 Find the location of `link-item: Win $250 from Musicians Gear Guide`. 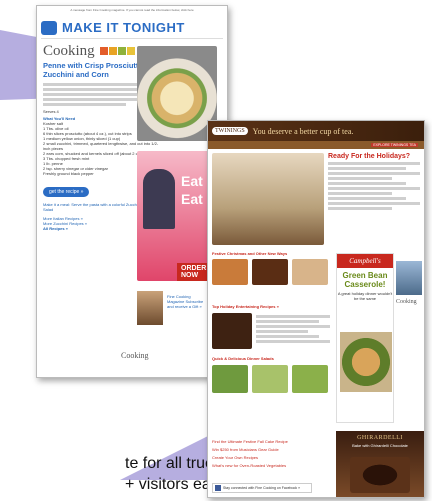

link-item: Win $250 from Musicians Gear Guide is located at coordinates (271, 449).